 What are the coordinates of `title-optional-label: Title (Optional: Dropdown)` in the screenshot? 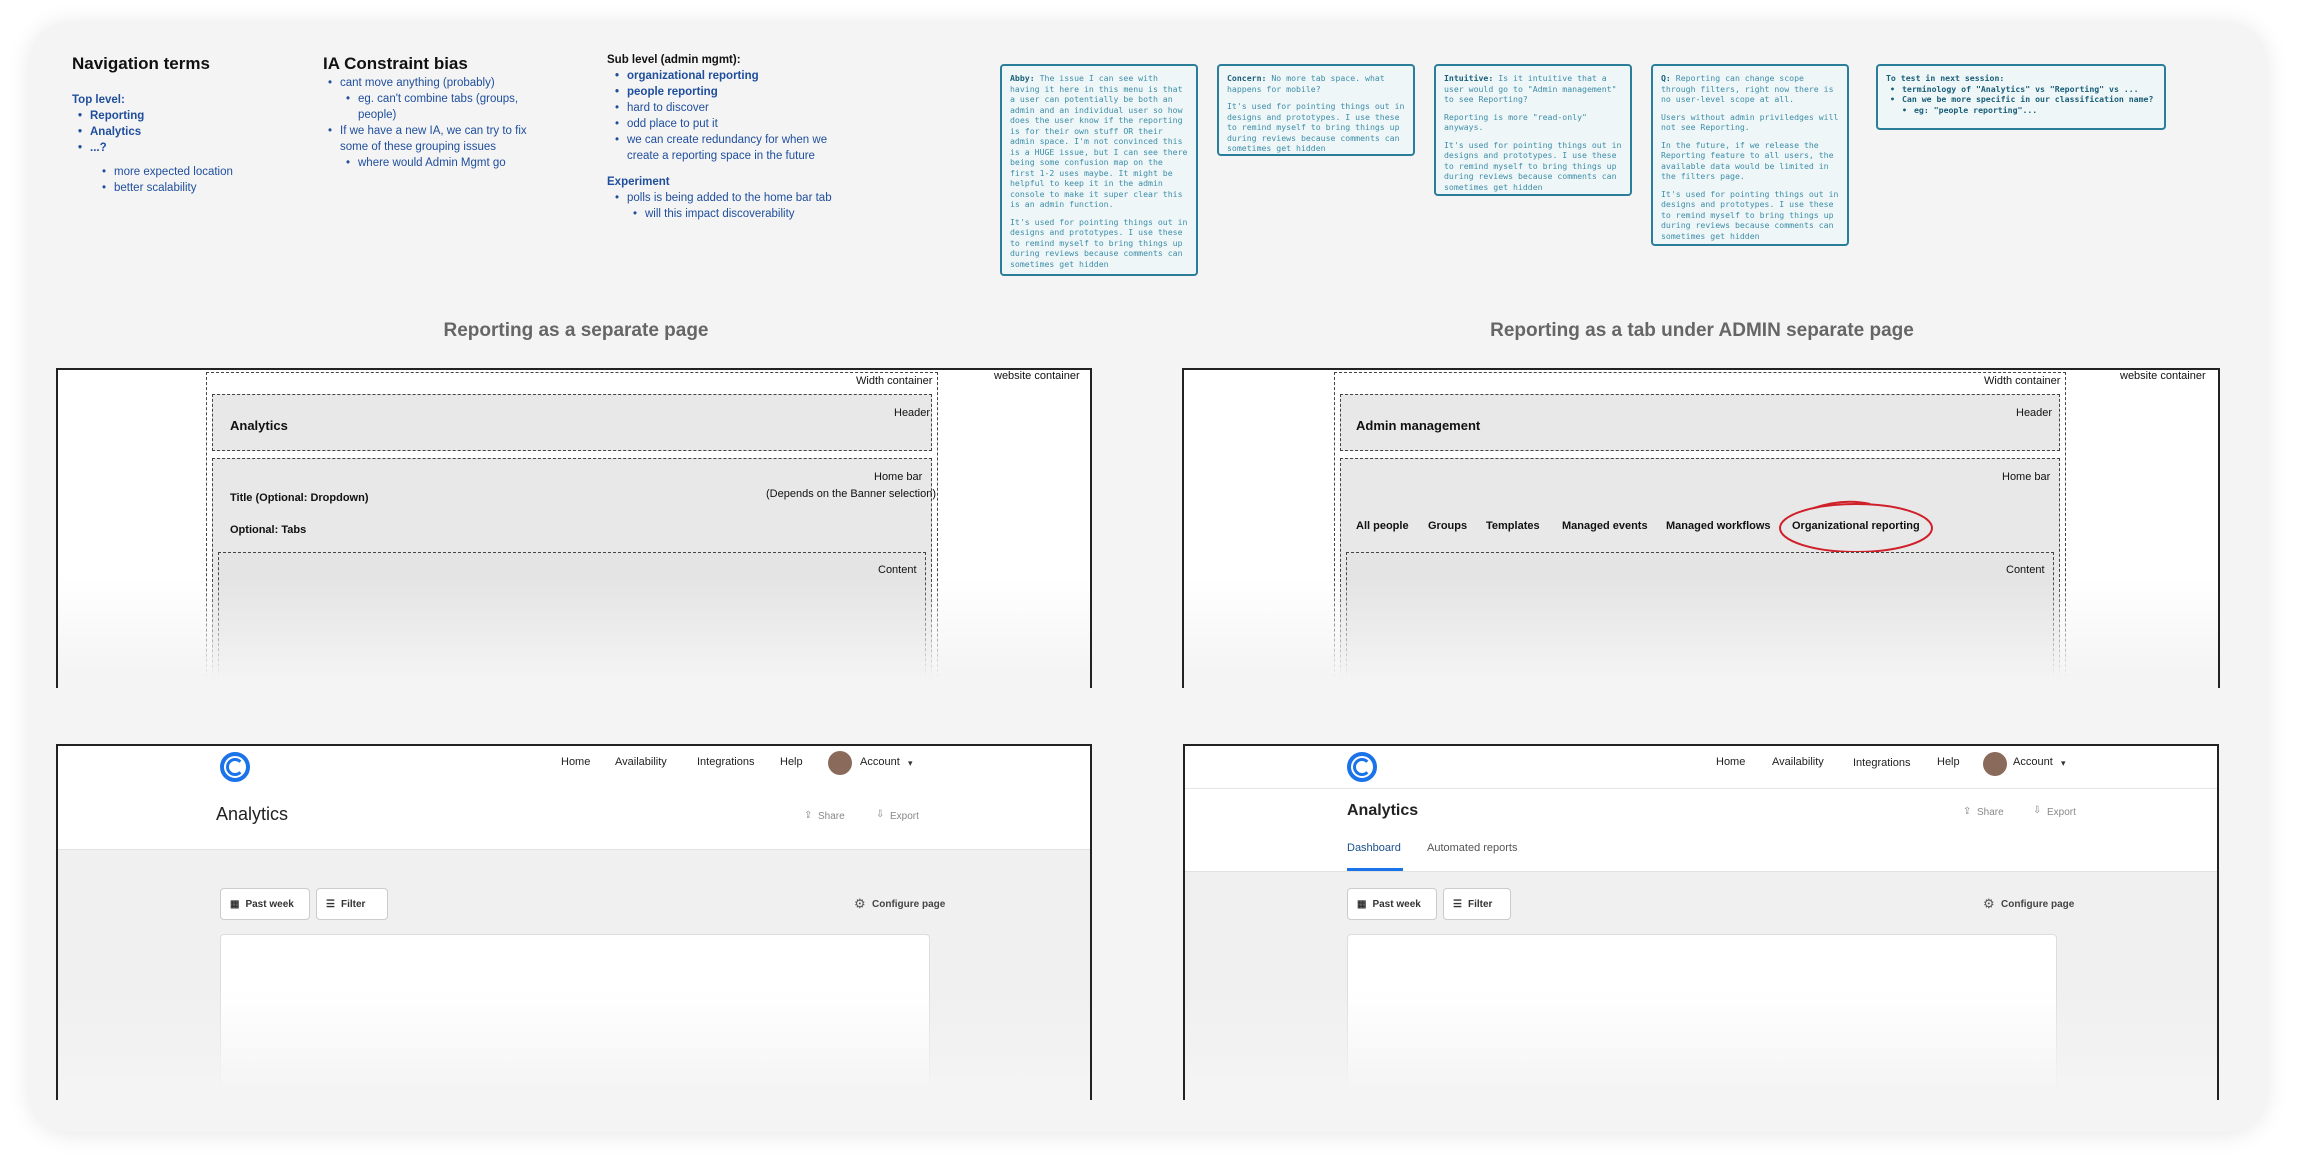 It's located at (299, 498).